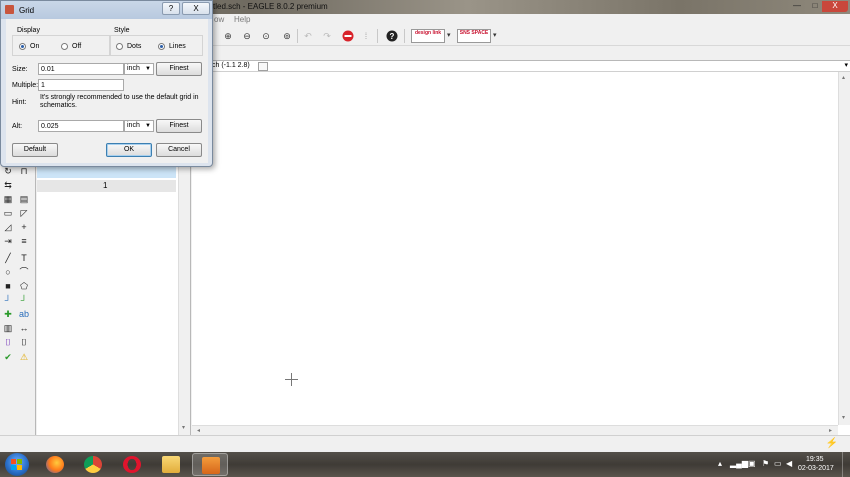 The image size is (850, 477). I want to click on default-button: Default, so click(35, 150).